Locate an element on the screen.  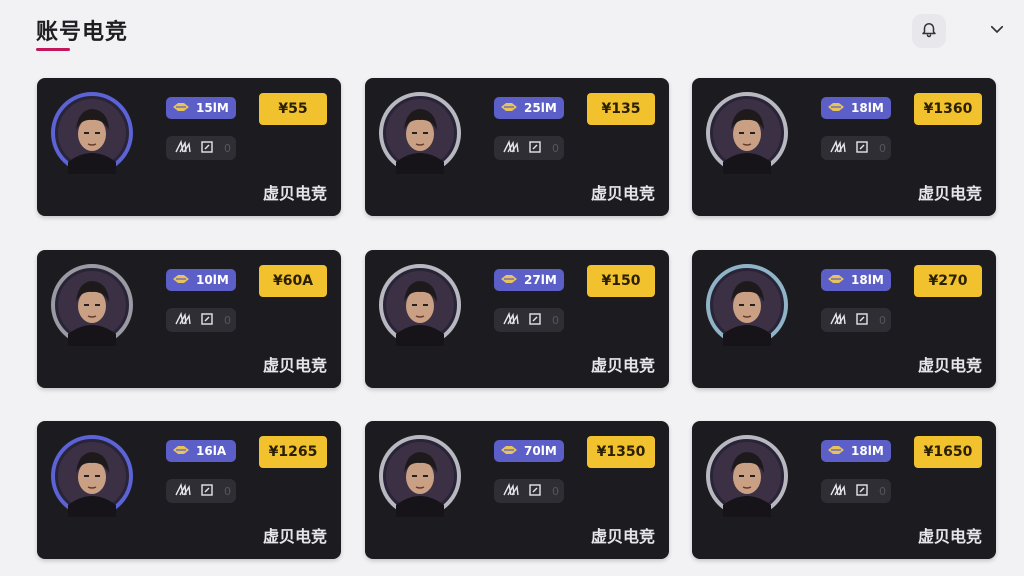
account-card: 27lM ¥150 0 虚贝电竞 is located at coordinates (517, 319).